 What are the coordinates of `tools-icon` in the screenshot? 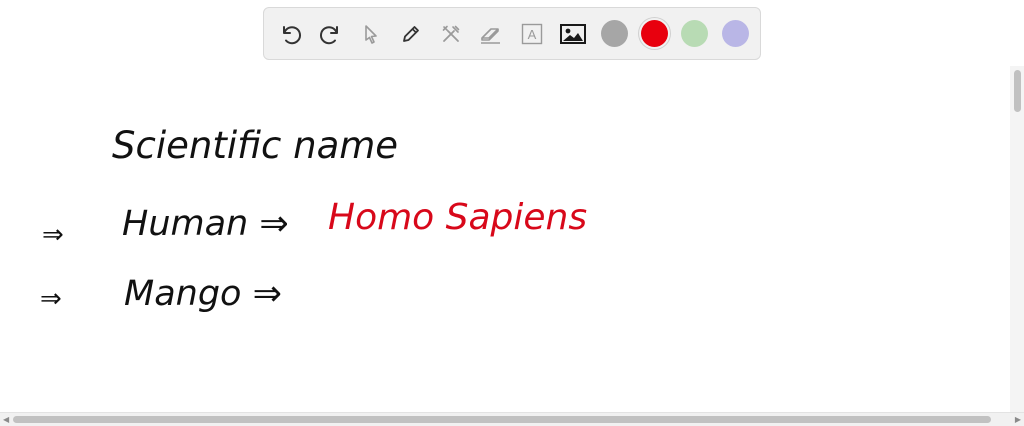 It's located at (451, 33).